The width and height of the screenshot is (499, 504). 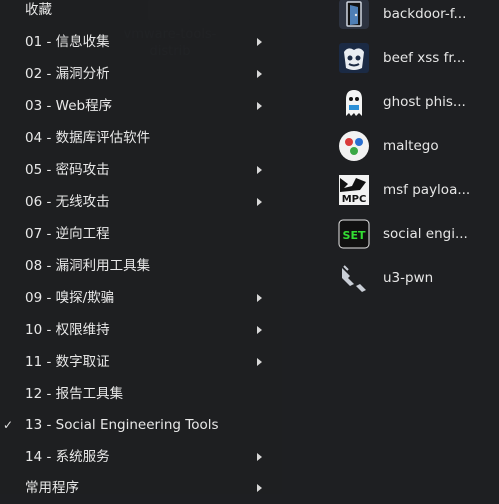 I want to click on menu-item-06: 06 - 无线攻击, so click(x=141, y=202).